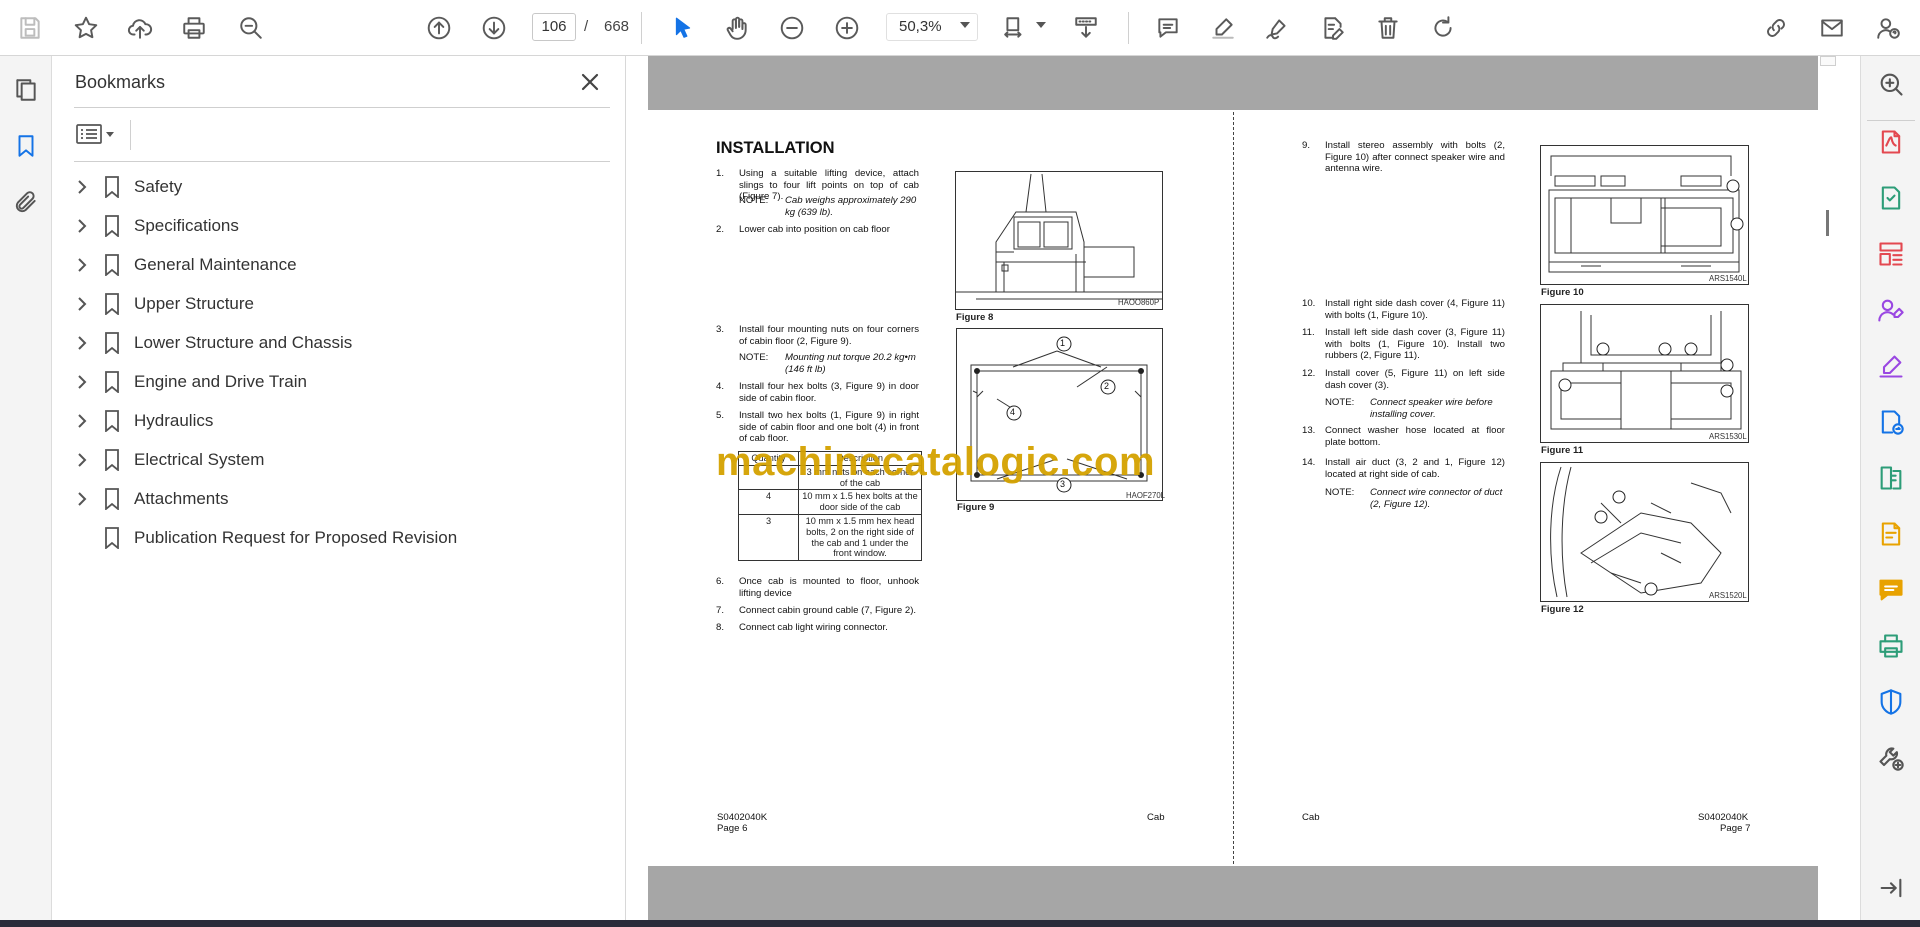  Describe the element at coordinates (439, 28) in the screenshot. I see `previous-page-icon` at that location.